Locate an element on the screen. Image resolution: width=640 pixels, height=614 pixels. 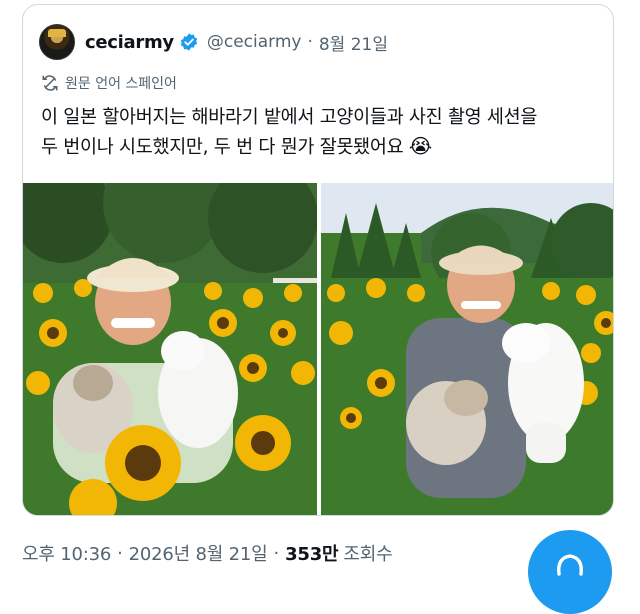
translate-icon is located at coordinates (50, 83).